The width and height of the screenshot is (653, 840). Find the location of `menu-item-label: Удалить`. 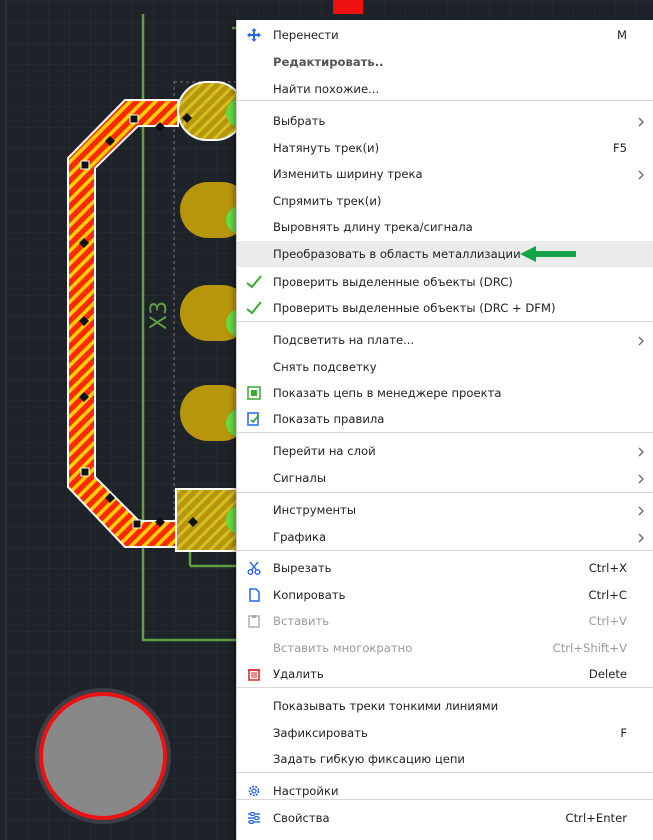

menu-item-label: Удалить is located at coordinates (298, 674).